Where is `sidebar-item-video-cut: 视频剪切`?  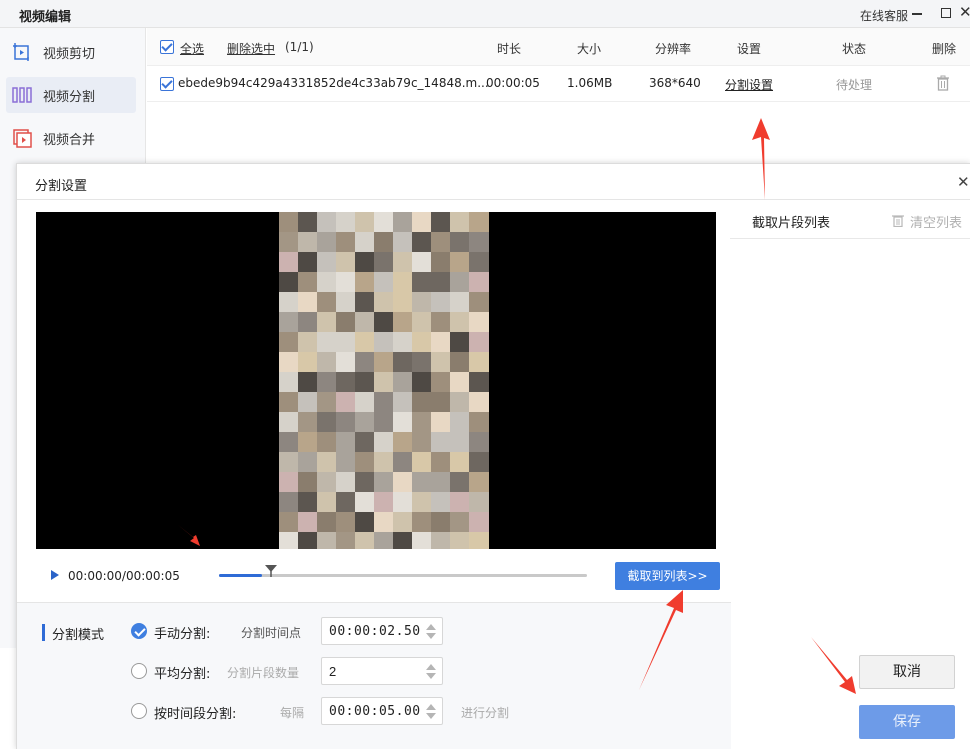 sidebar-item-video-cut: 视频剪切 is located at coordinates (71, 52).